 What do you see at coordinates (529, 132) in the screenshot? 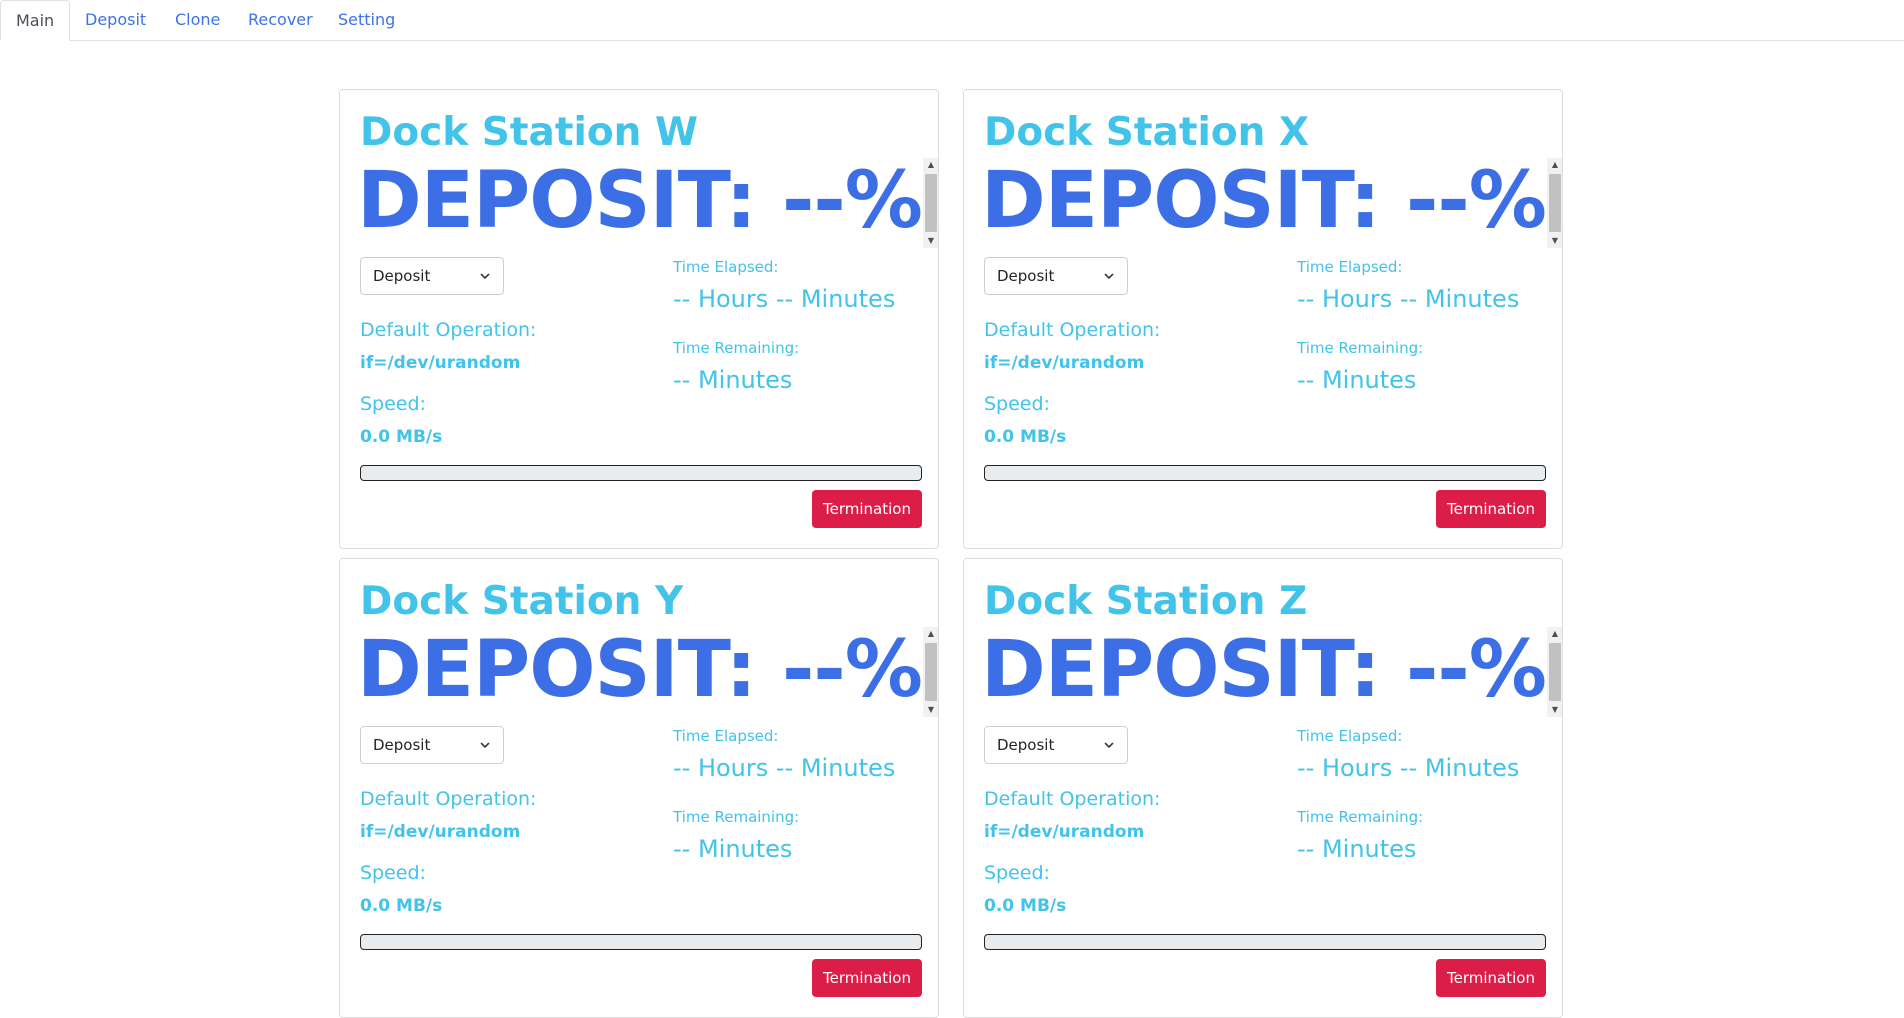
I see `station-title: Dock Station W` at bounding box center [529, 132].